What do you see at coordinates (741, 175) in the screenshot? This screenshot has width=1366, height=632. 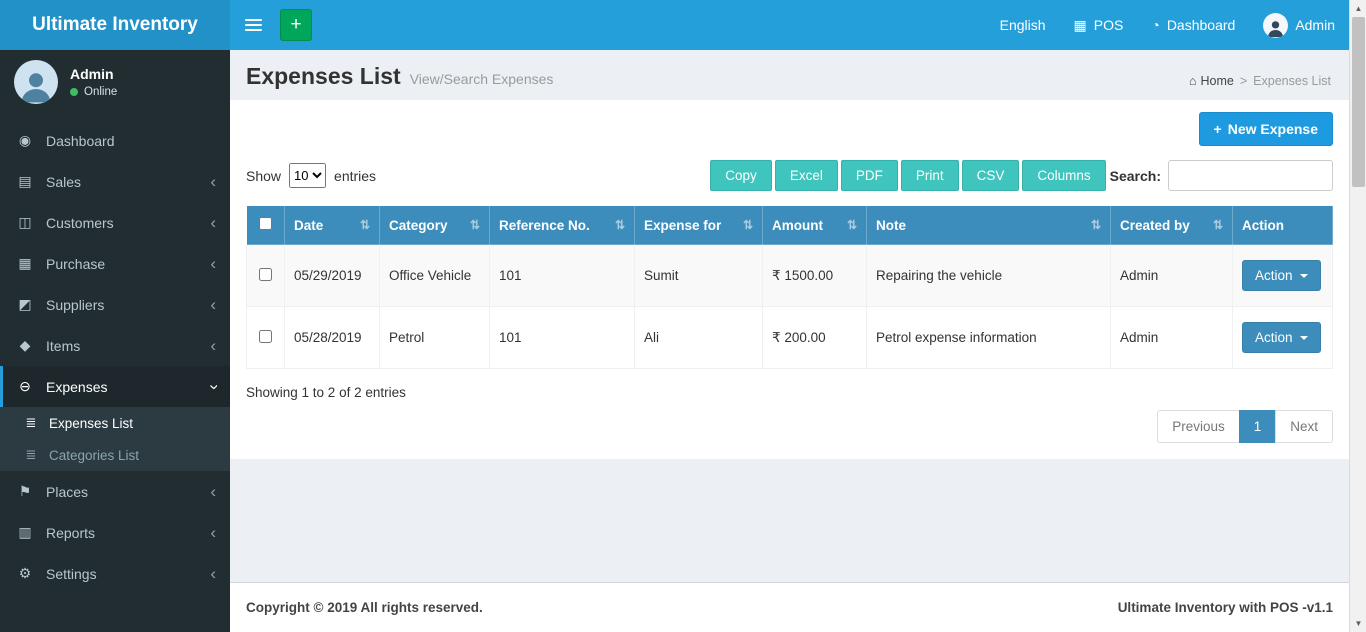 I see `copy-button: Copy` at bounding box center [741, 175].